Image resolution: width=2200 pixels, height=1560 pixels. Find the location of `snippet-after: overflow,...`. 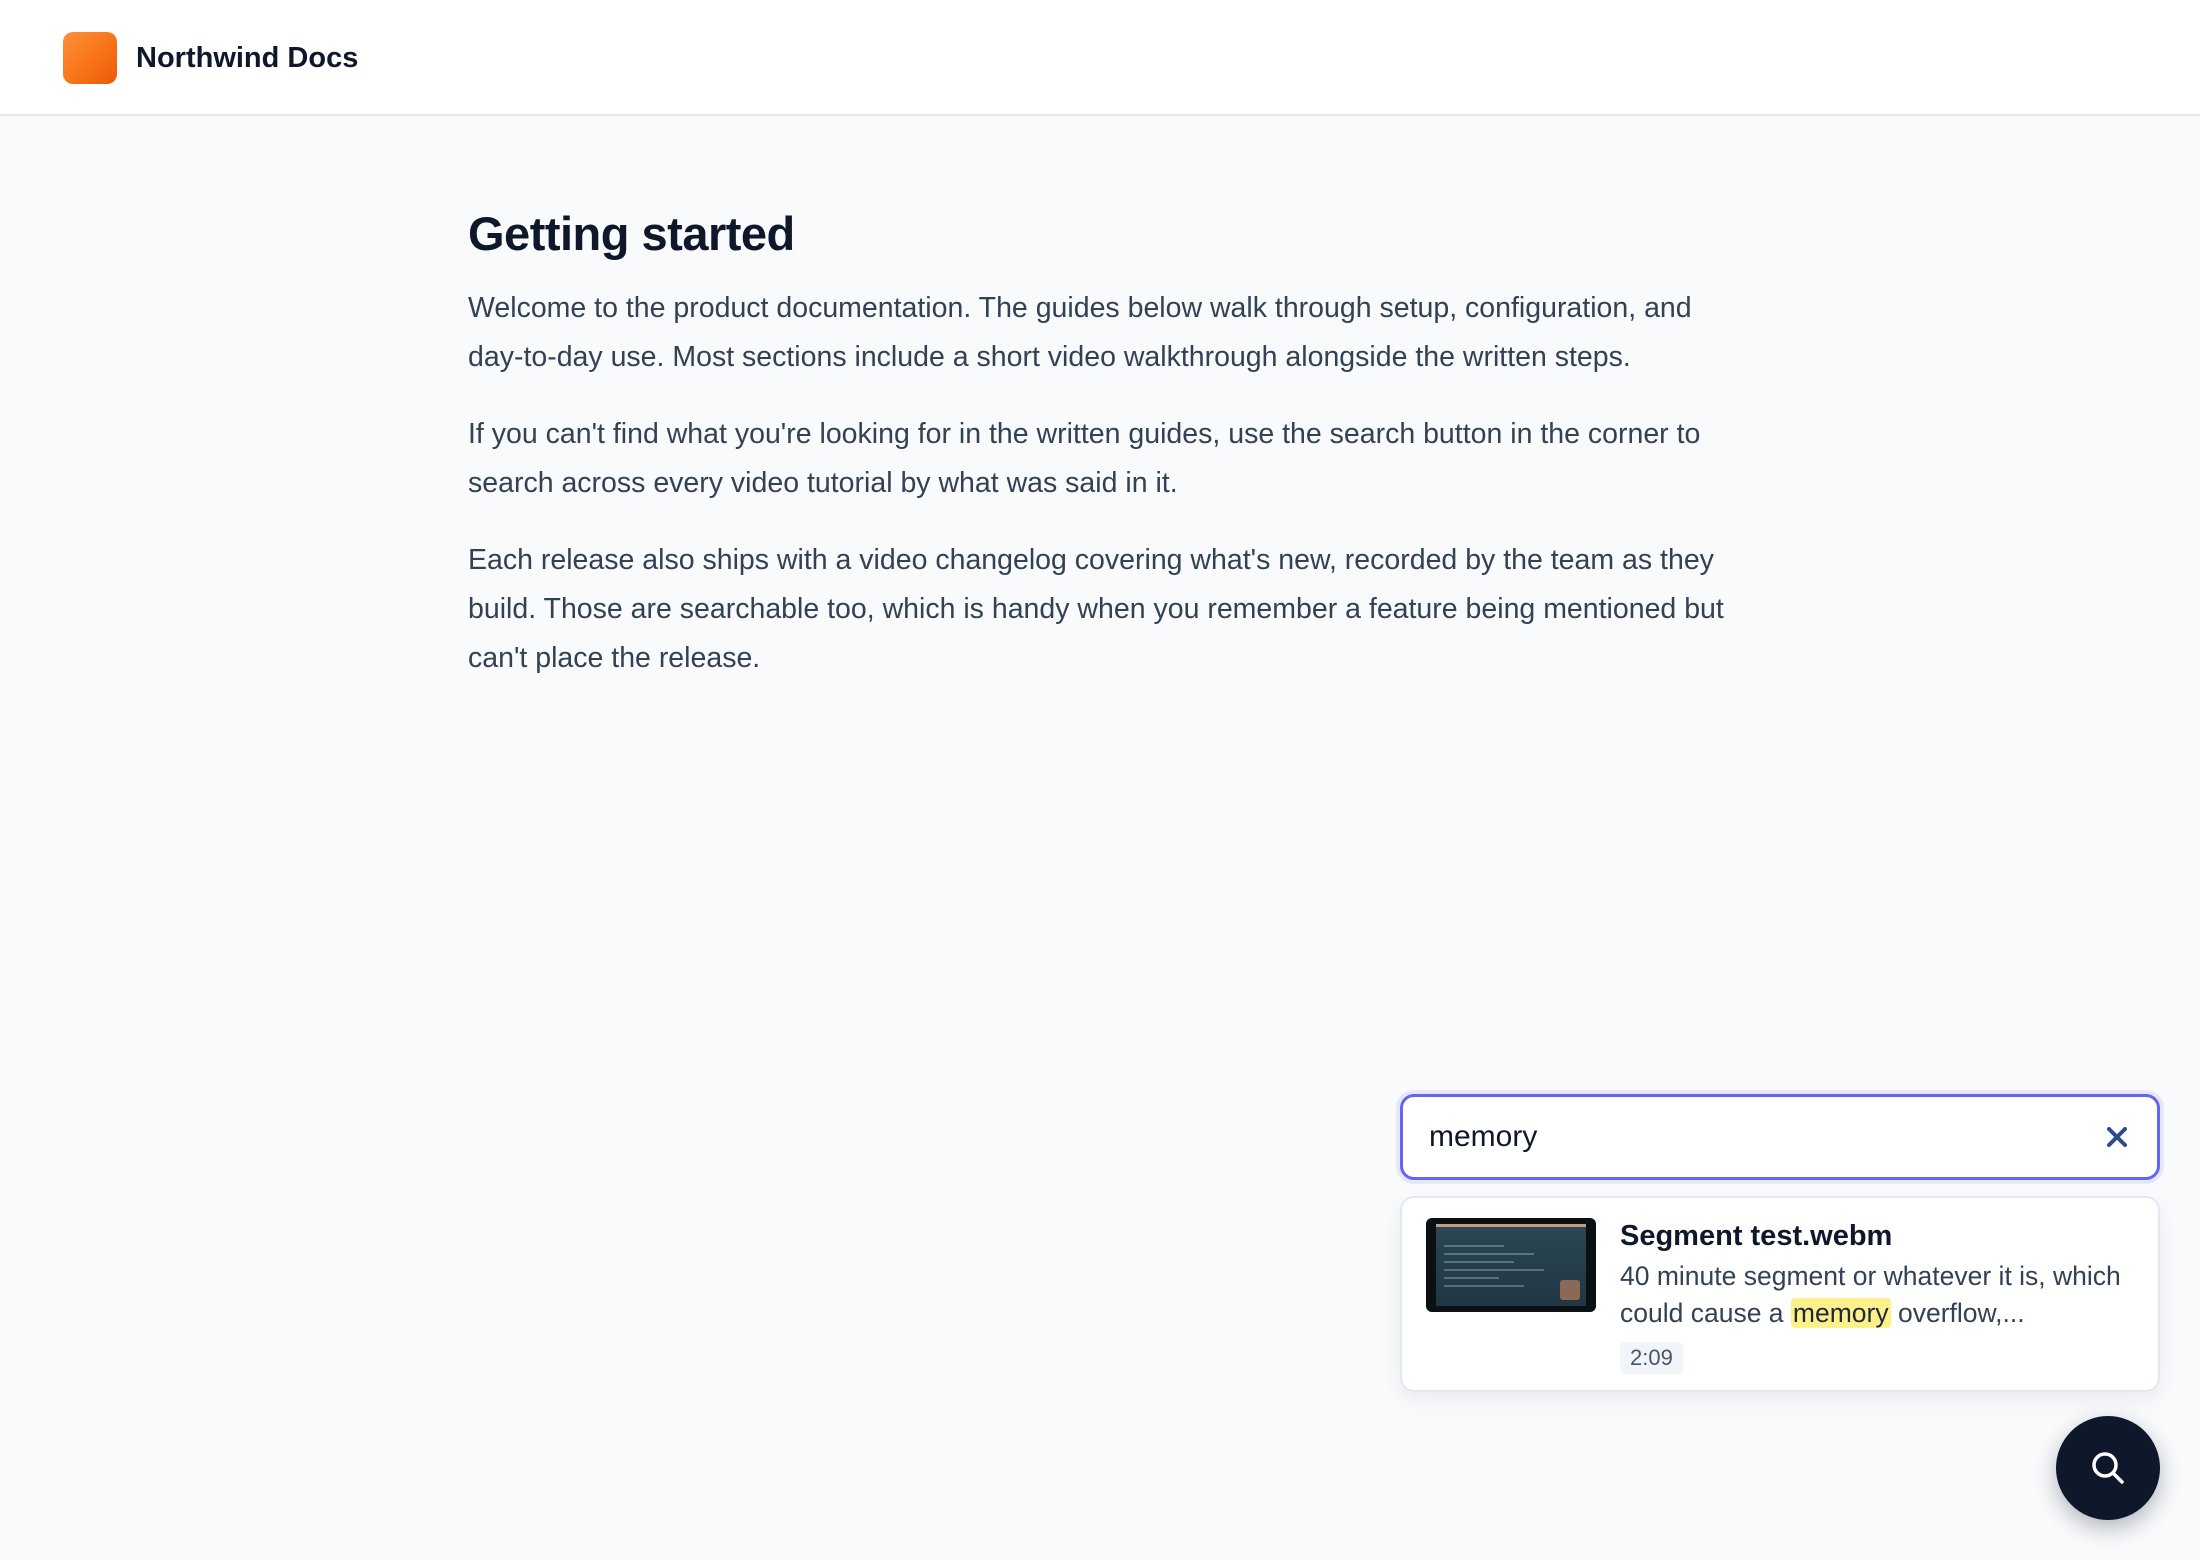

snippet-after: overflow,... is located at coordinates (1957, 1313).